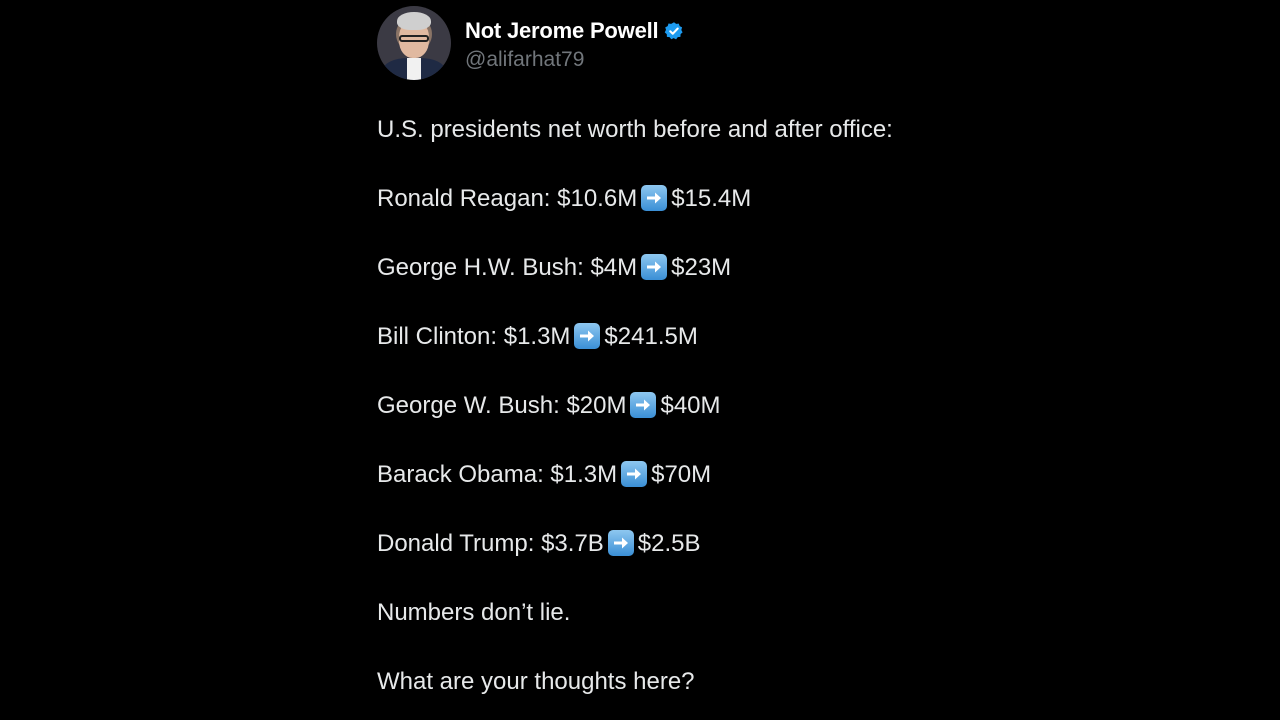 Image resolution: width=1280 pixels, height=720 pixels. Describe the element at coordinates (690, 405) in the screenshot. I see `after-value: $40M` at that location.